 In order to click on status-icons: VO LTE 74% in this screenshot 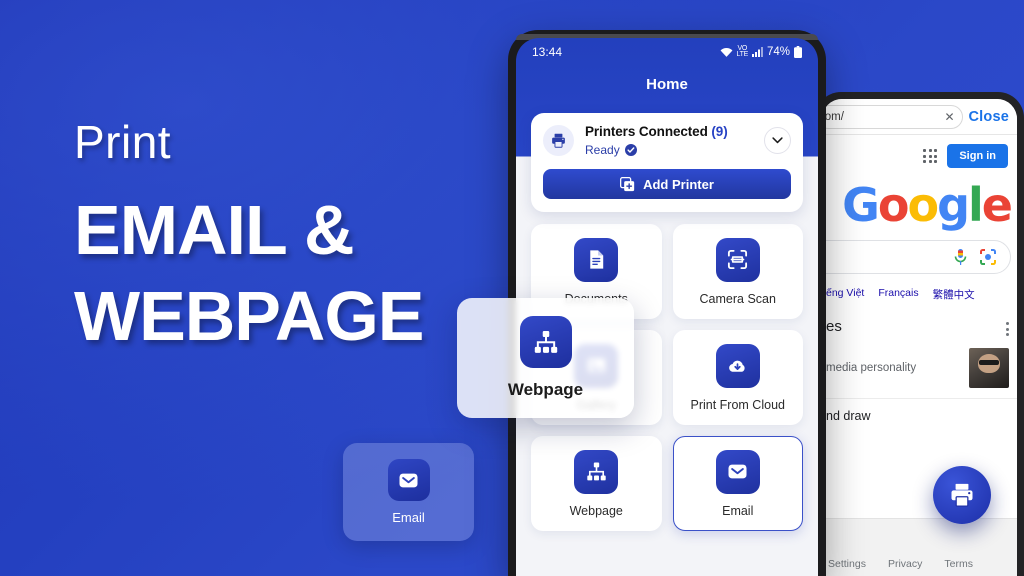, I will do `click(761, 51)`.